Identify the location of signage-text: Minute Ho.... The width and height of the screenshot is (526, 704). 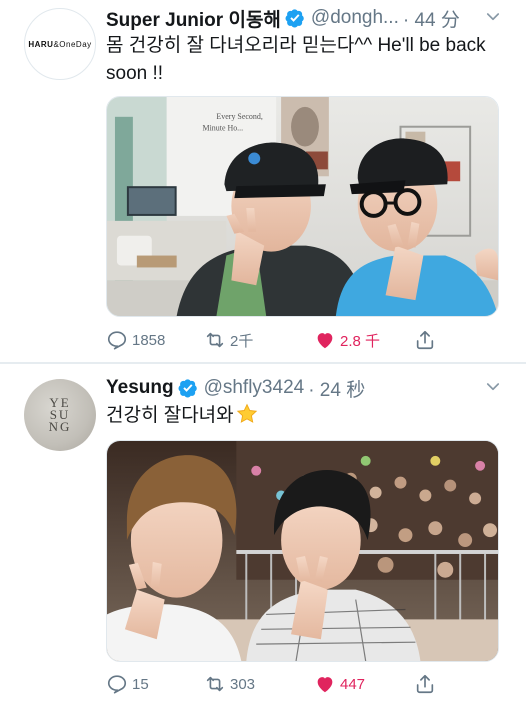
(223, 128).